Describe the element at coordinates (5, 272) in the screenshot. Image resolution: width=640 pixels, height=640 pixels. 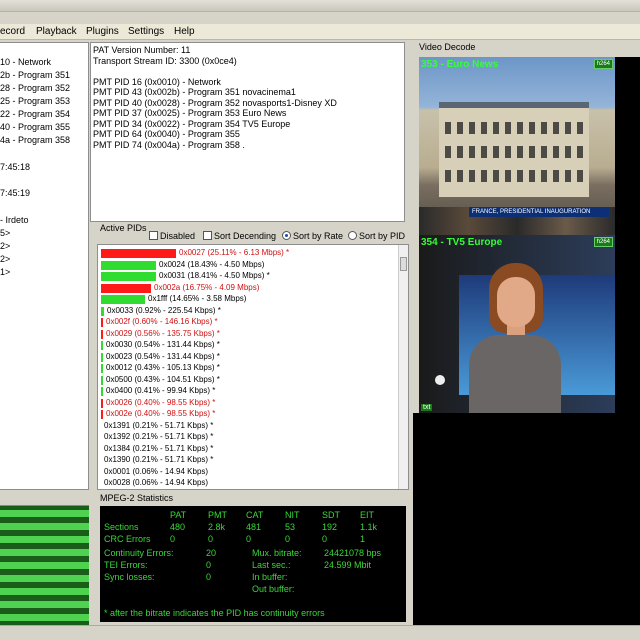
I see `tree-item: 1>` at that location.